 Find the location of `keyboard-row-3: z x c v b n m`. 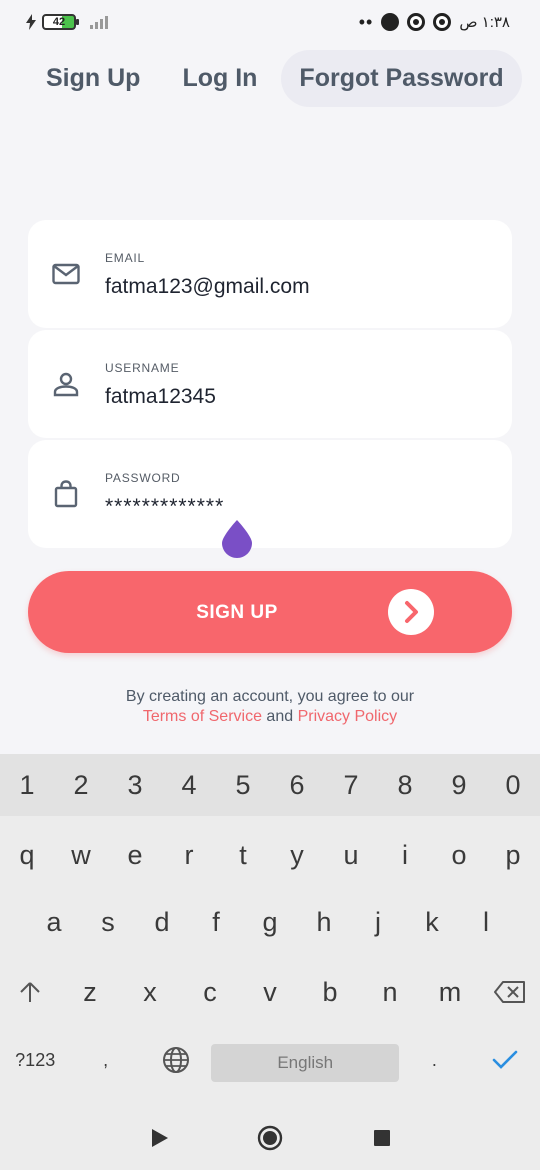

keyboard-row-3: z x c v b n m is located at coordinates (270, 992).